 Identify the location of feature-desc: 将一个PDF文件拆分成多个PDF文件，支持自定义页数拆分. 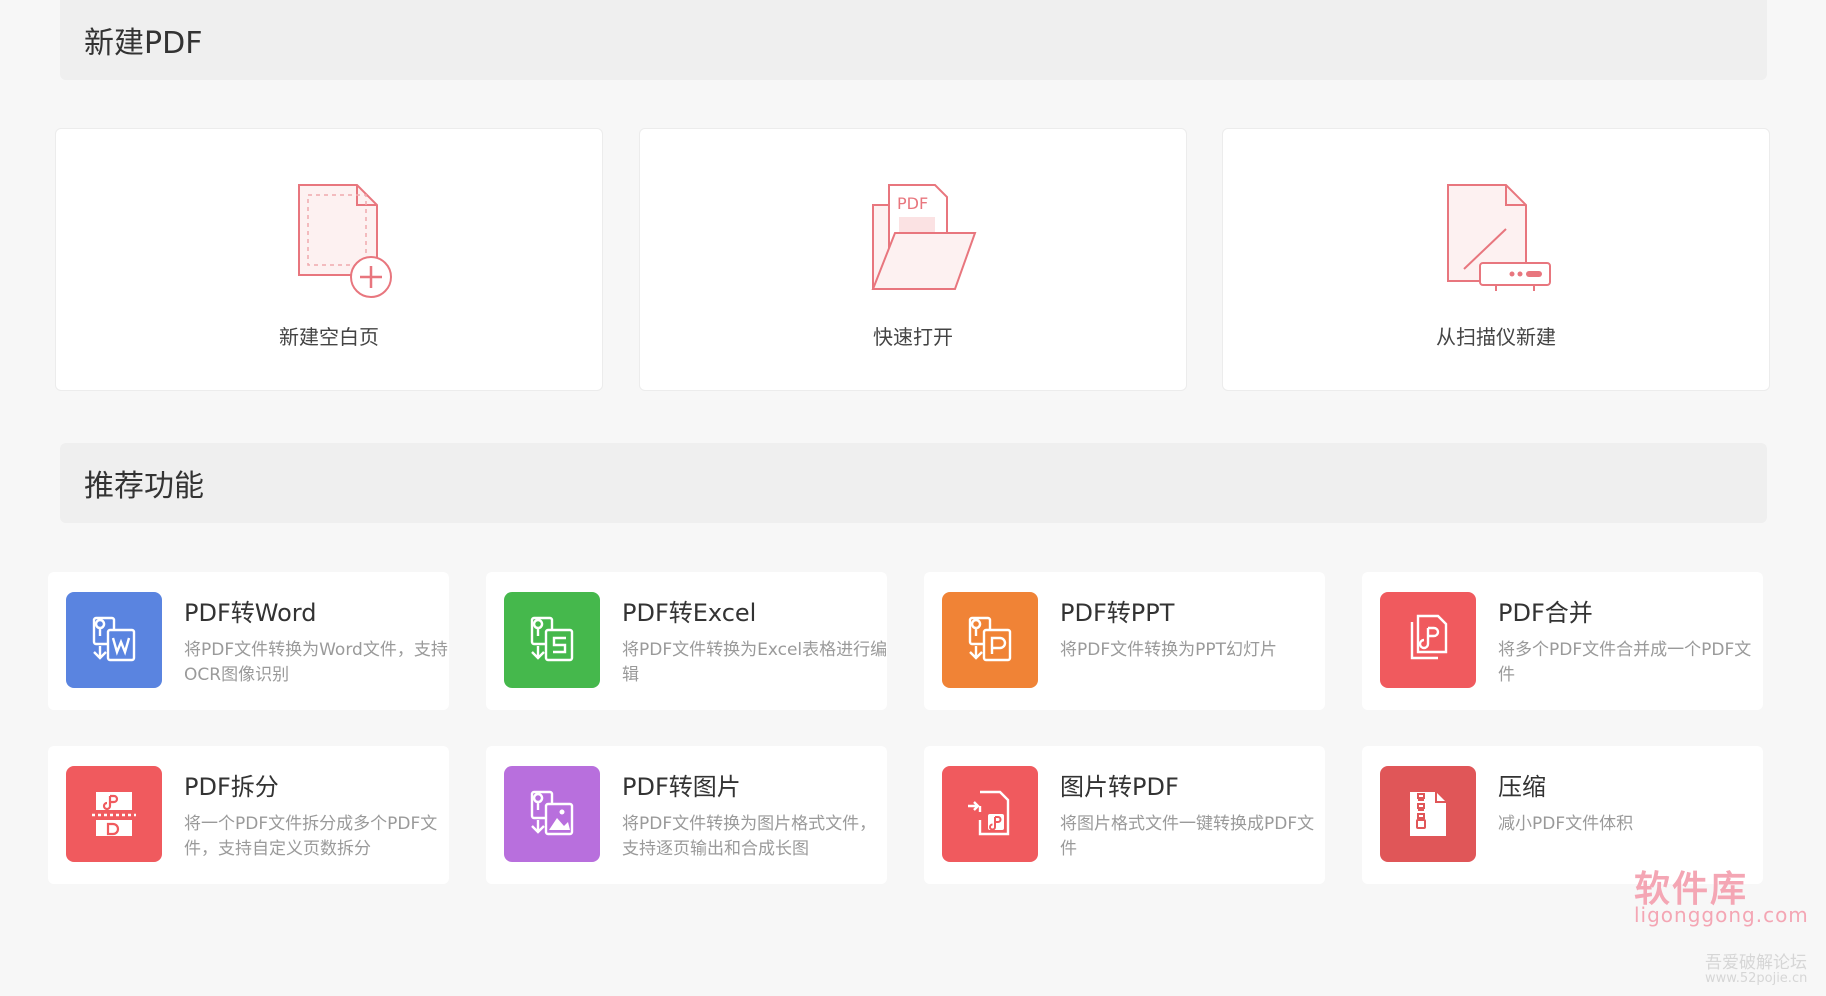
(311, 836).